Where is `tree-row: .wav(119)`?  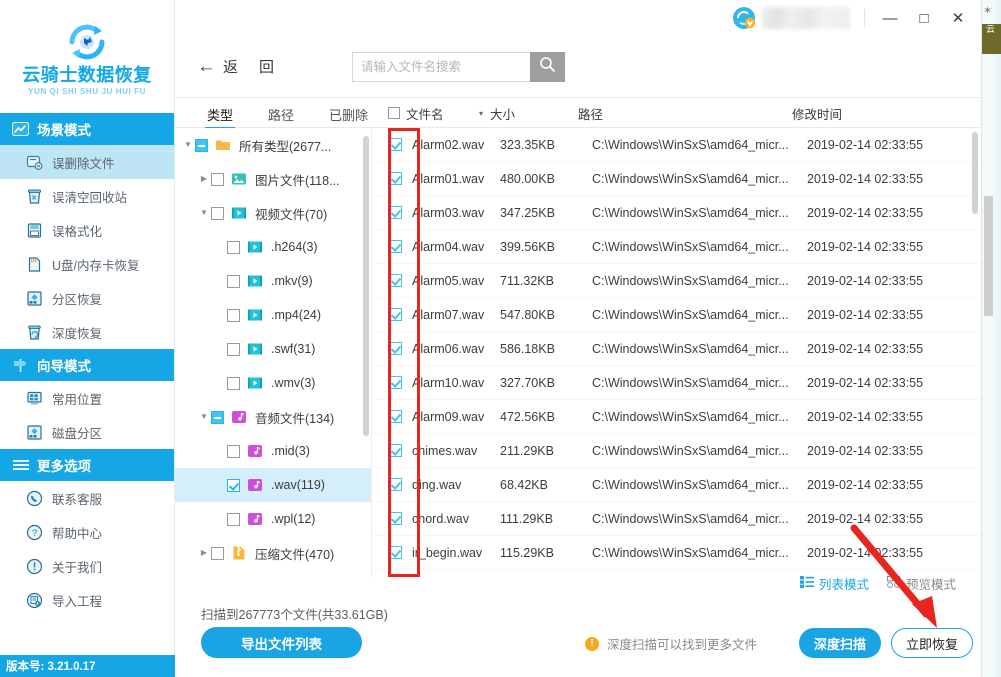
tree-row: .wav(119) is located at coordinates (273, 485).